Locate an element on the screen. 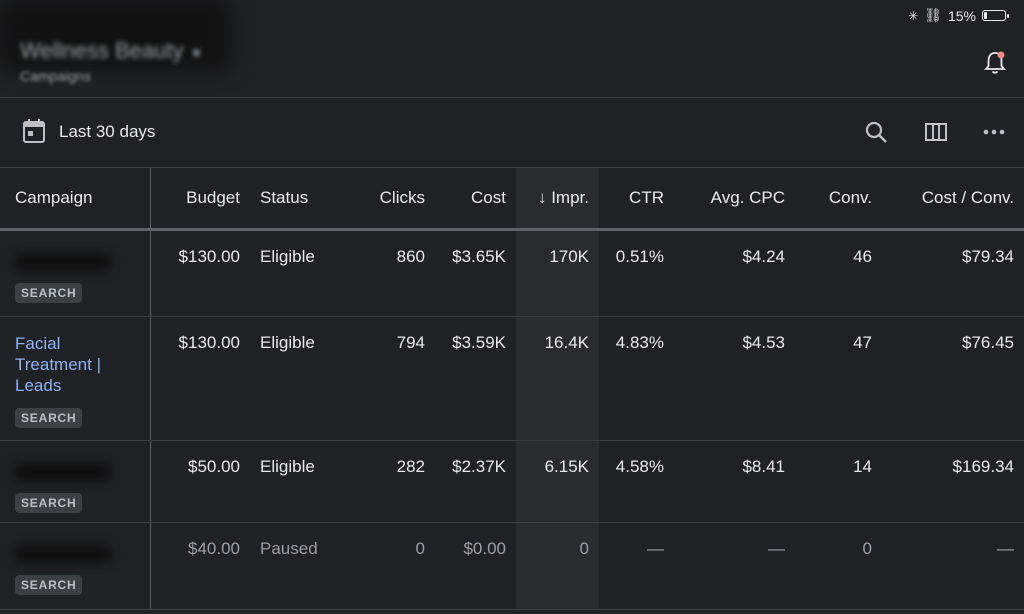 The height and width of the screenshot is (614, 1024). conversions-cell: 46 is located at coordinates (838, 273).